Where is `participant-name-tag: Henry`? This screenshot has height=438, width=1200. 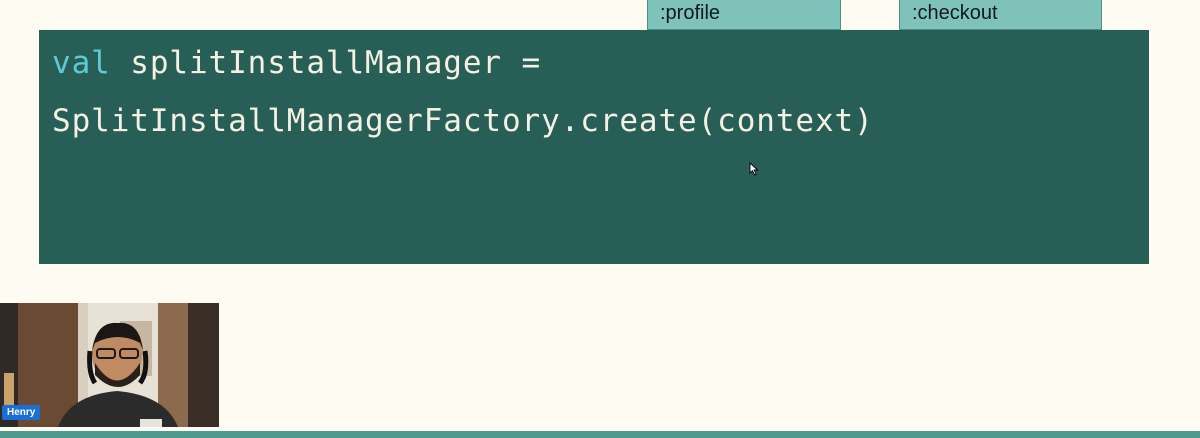 participant-name-tag: Henry is located at coordinates (21, 412).